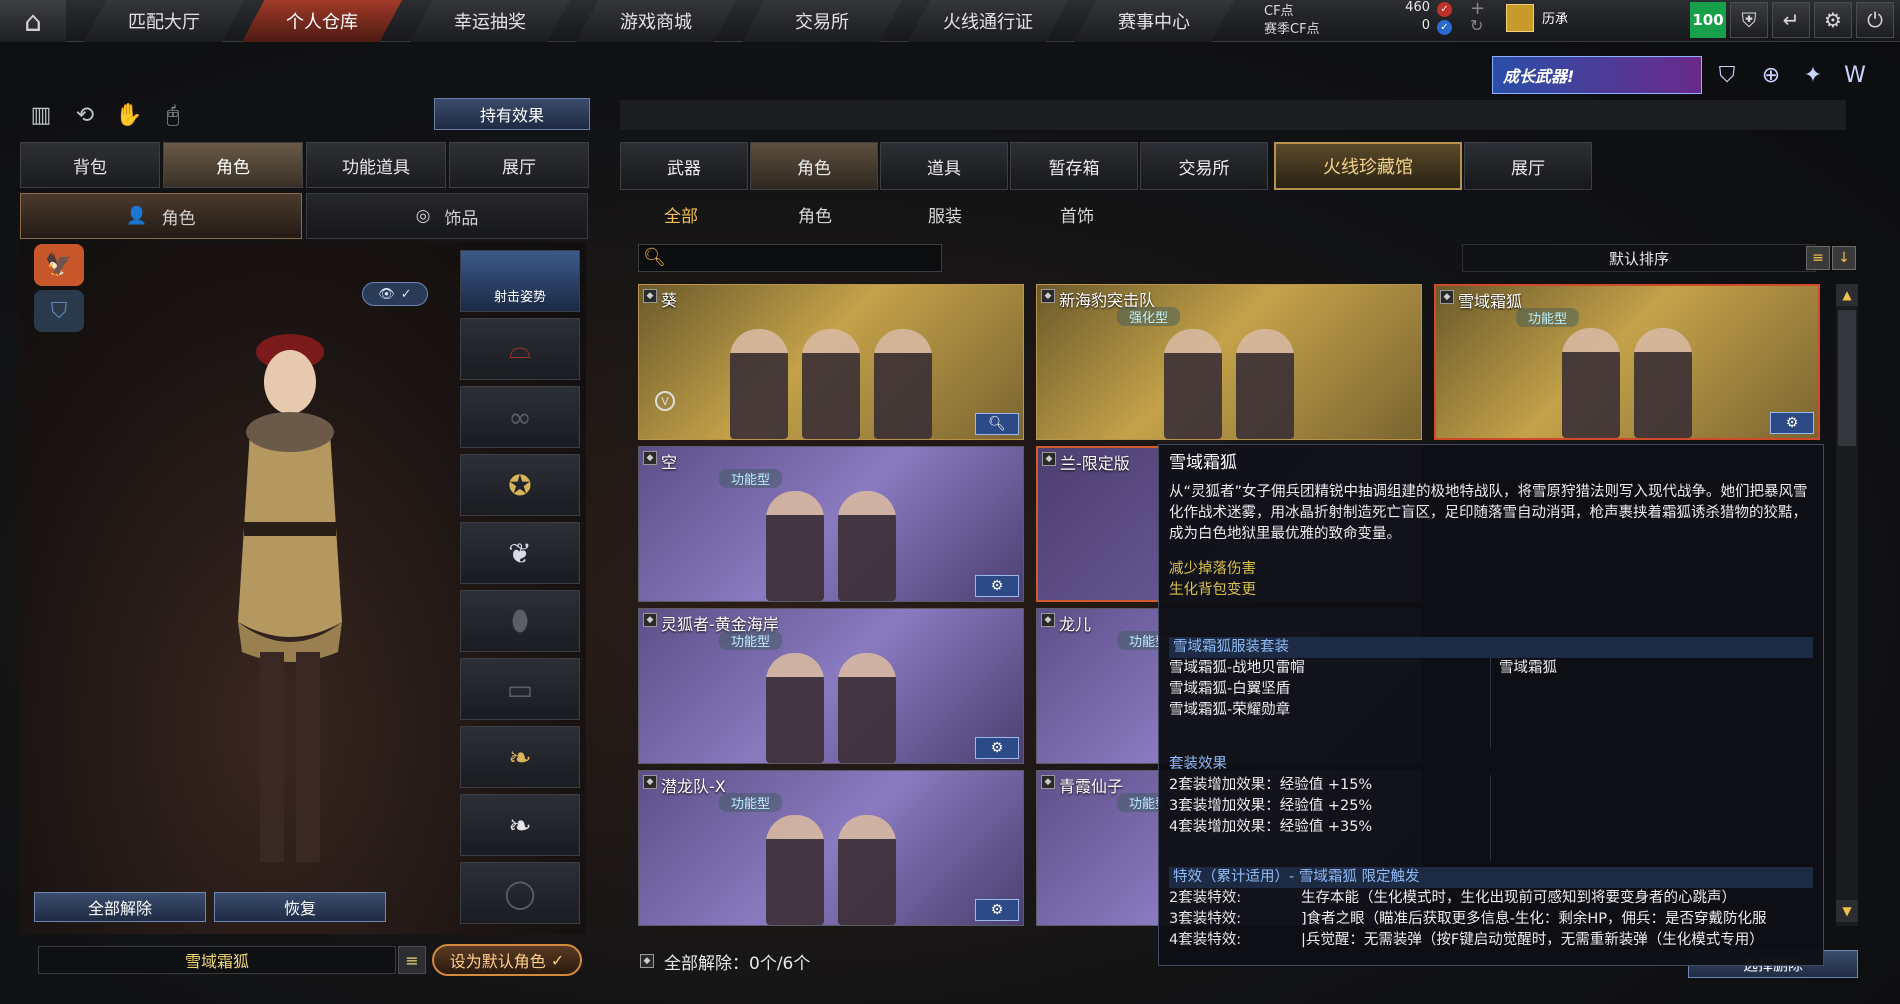  Describe the element at coordinates (1818, 258) in the screenshot. I see `list-view-icon: ≡` at that location.